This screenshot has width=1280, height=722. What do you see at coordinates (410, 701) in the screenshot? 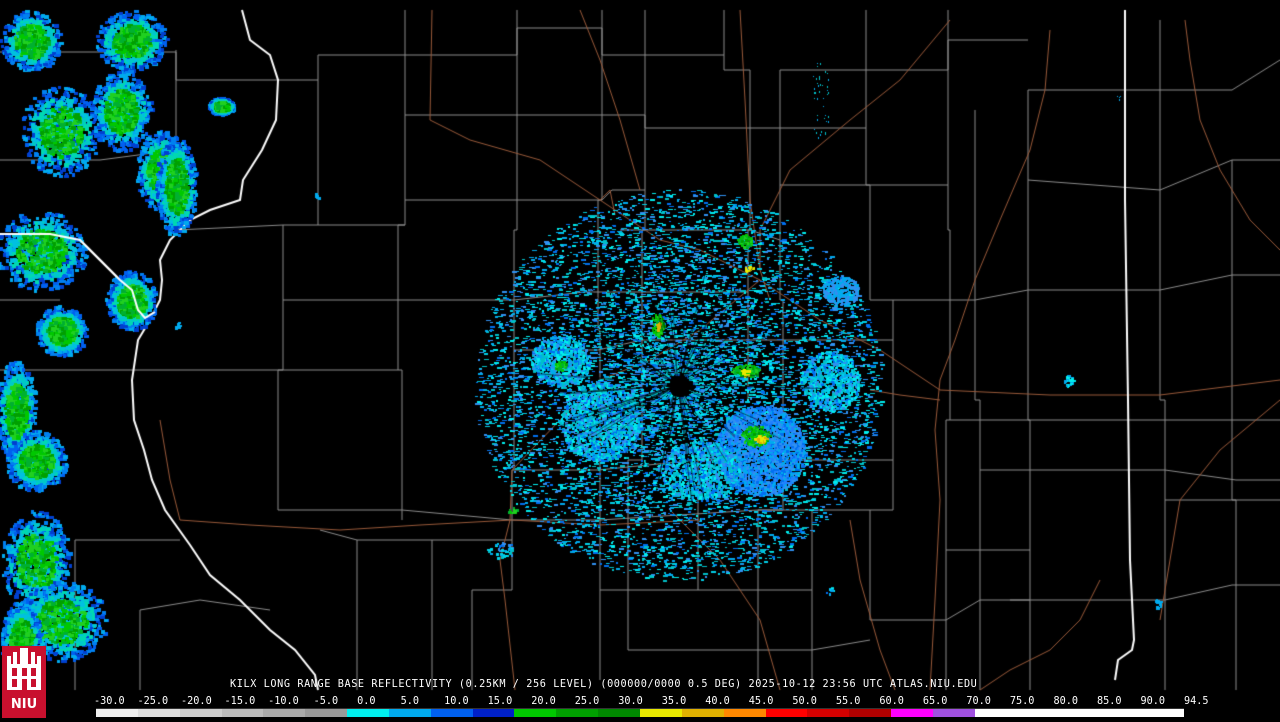
I see `scale-label: 5.0` at bounding box center [410, 701].